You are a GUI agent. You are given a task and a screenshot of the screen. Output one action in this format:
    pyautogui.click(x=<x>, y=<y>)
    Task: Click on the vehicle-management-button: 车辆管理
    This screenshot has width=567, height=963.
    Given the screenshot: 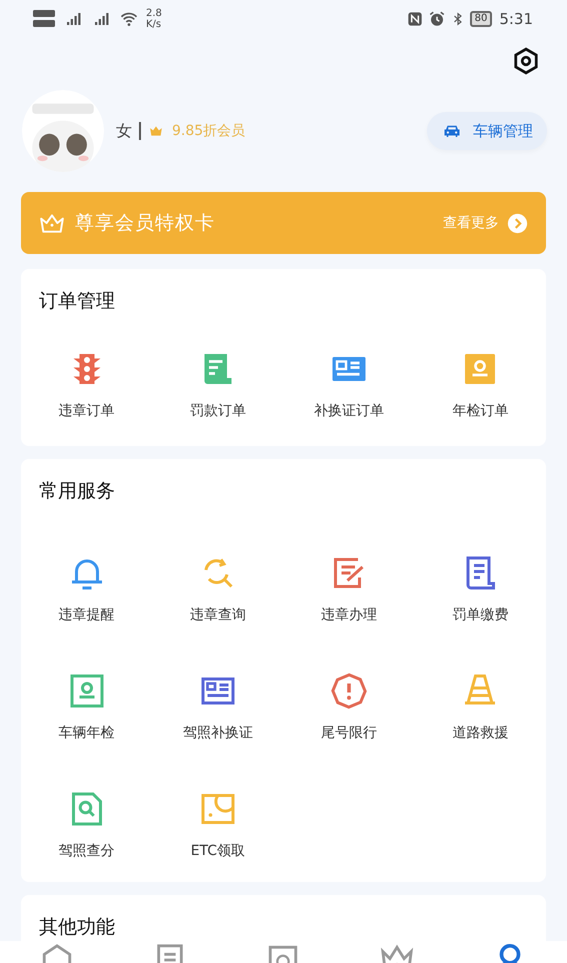 What is the action you would take?
    pyautogui.click(x=487, y=131)
    